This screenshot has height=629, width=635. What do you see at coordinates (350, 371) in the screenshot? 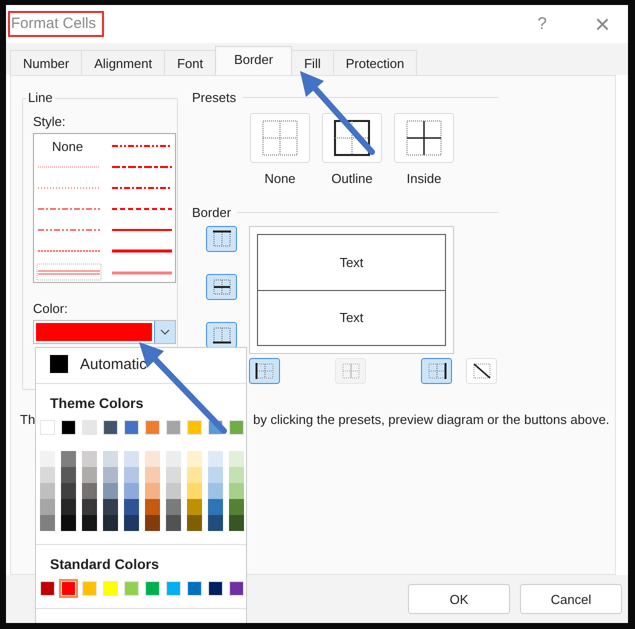
I see `middle-border-icon` at bounding box center [350, 371].